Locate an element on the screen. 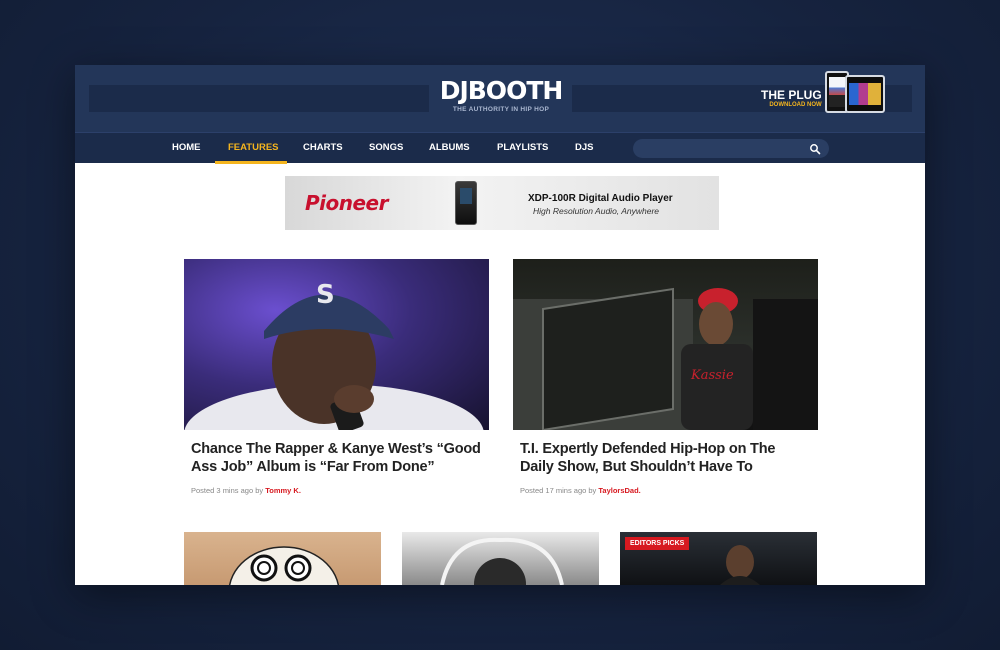 Image resolution: width=1000 pixels, height=650 pixels. article-meta: Posted 3 mins ago by Tommy K. is located at coordinates (336, 490).